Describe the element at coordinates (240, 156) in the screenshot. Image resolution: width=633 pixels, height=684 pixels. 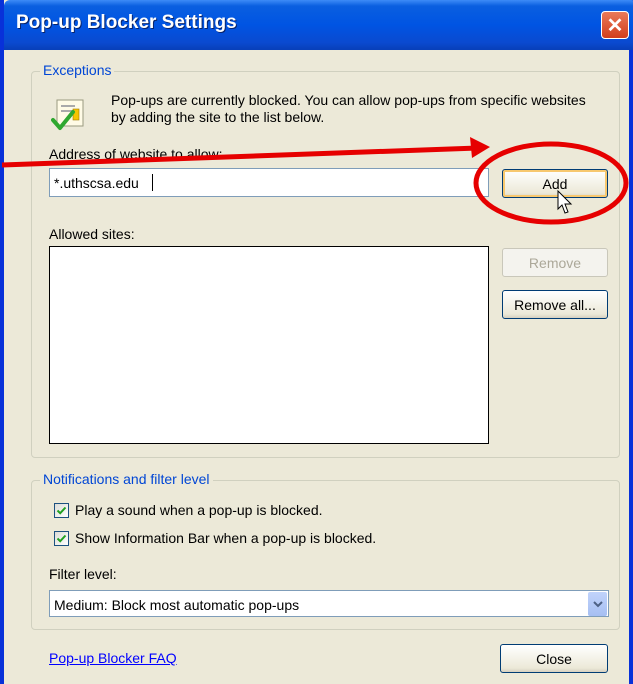
I see `annotation-arrow-line` at that location.